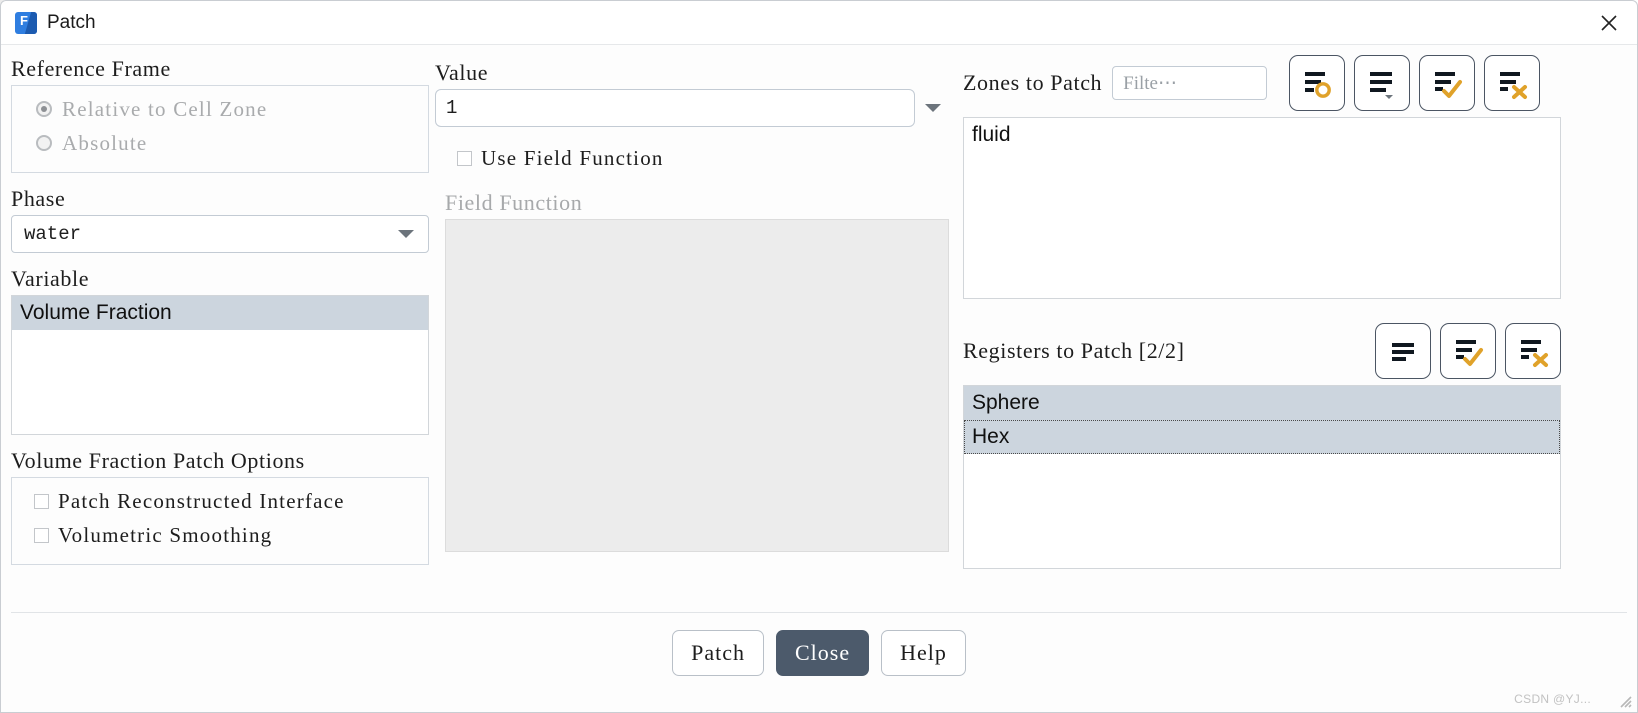 The image size is (1638, 713). Describe the element at coordinates (1317, 83) in the screenshot. I see `new-register-button` at that location.